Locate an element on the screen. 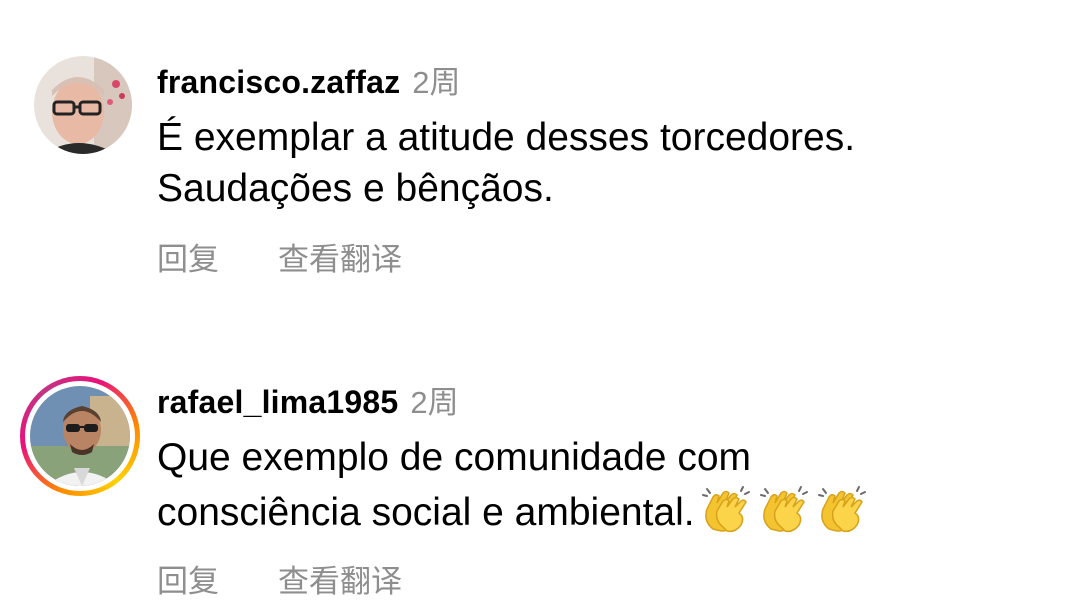  clapping-hands-emoji is located at coordinates (782, 510).